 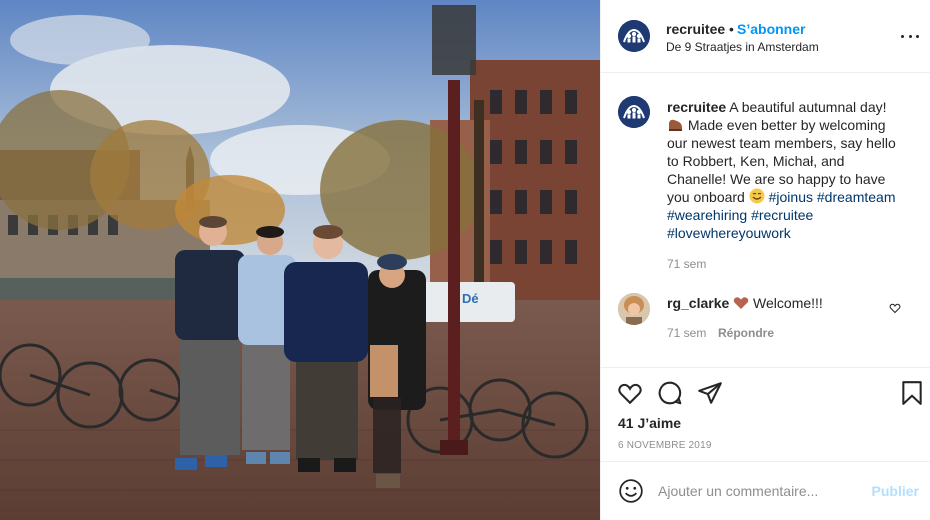 I want to click on location-link: De 9 Straatjes in Amsterdam, so click(x=742, y=47).